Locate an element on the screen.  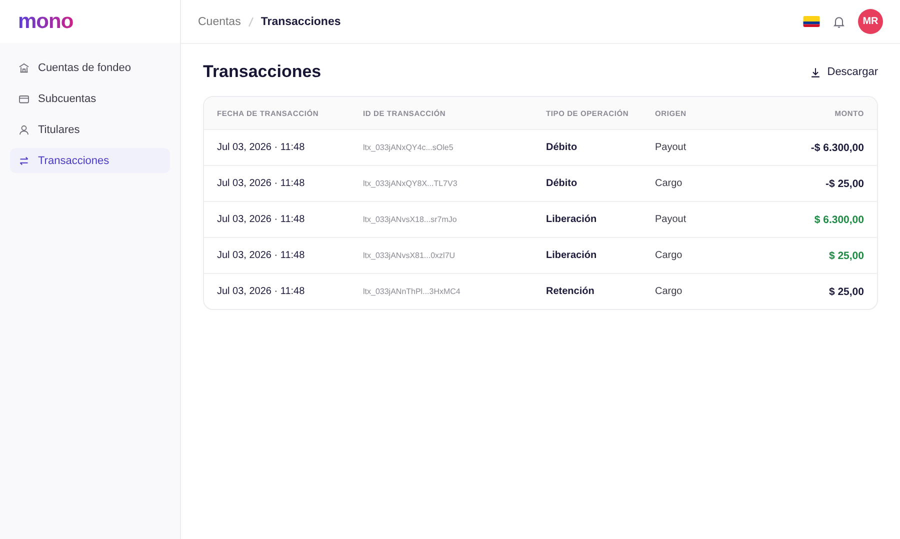
sidebar-item: Subcuentas is located at coordinates (90, 98).